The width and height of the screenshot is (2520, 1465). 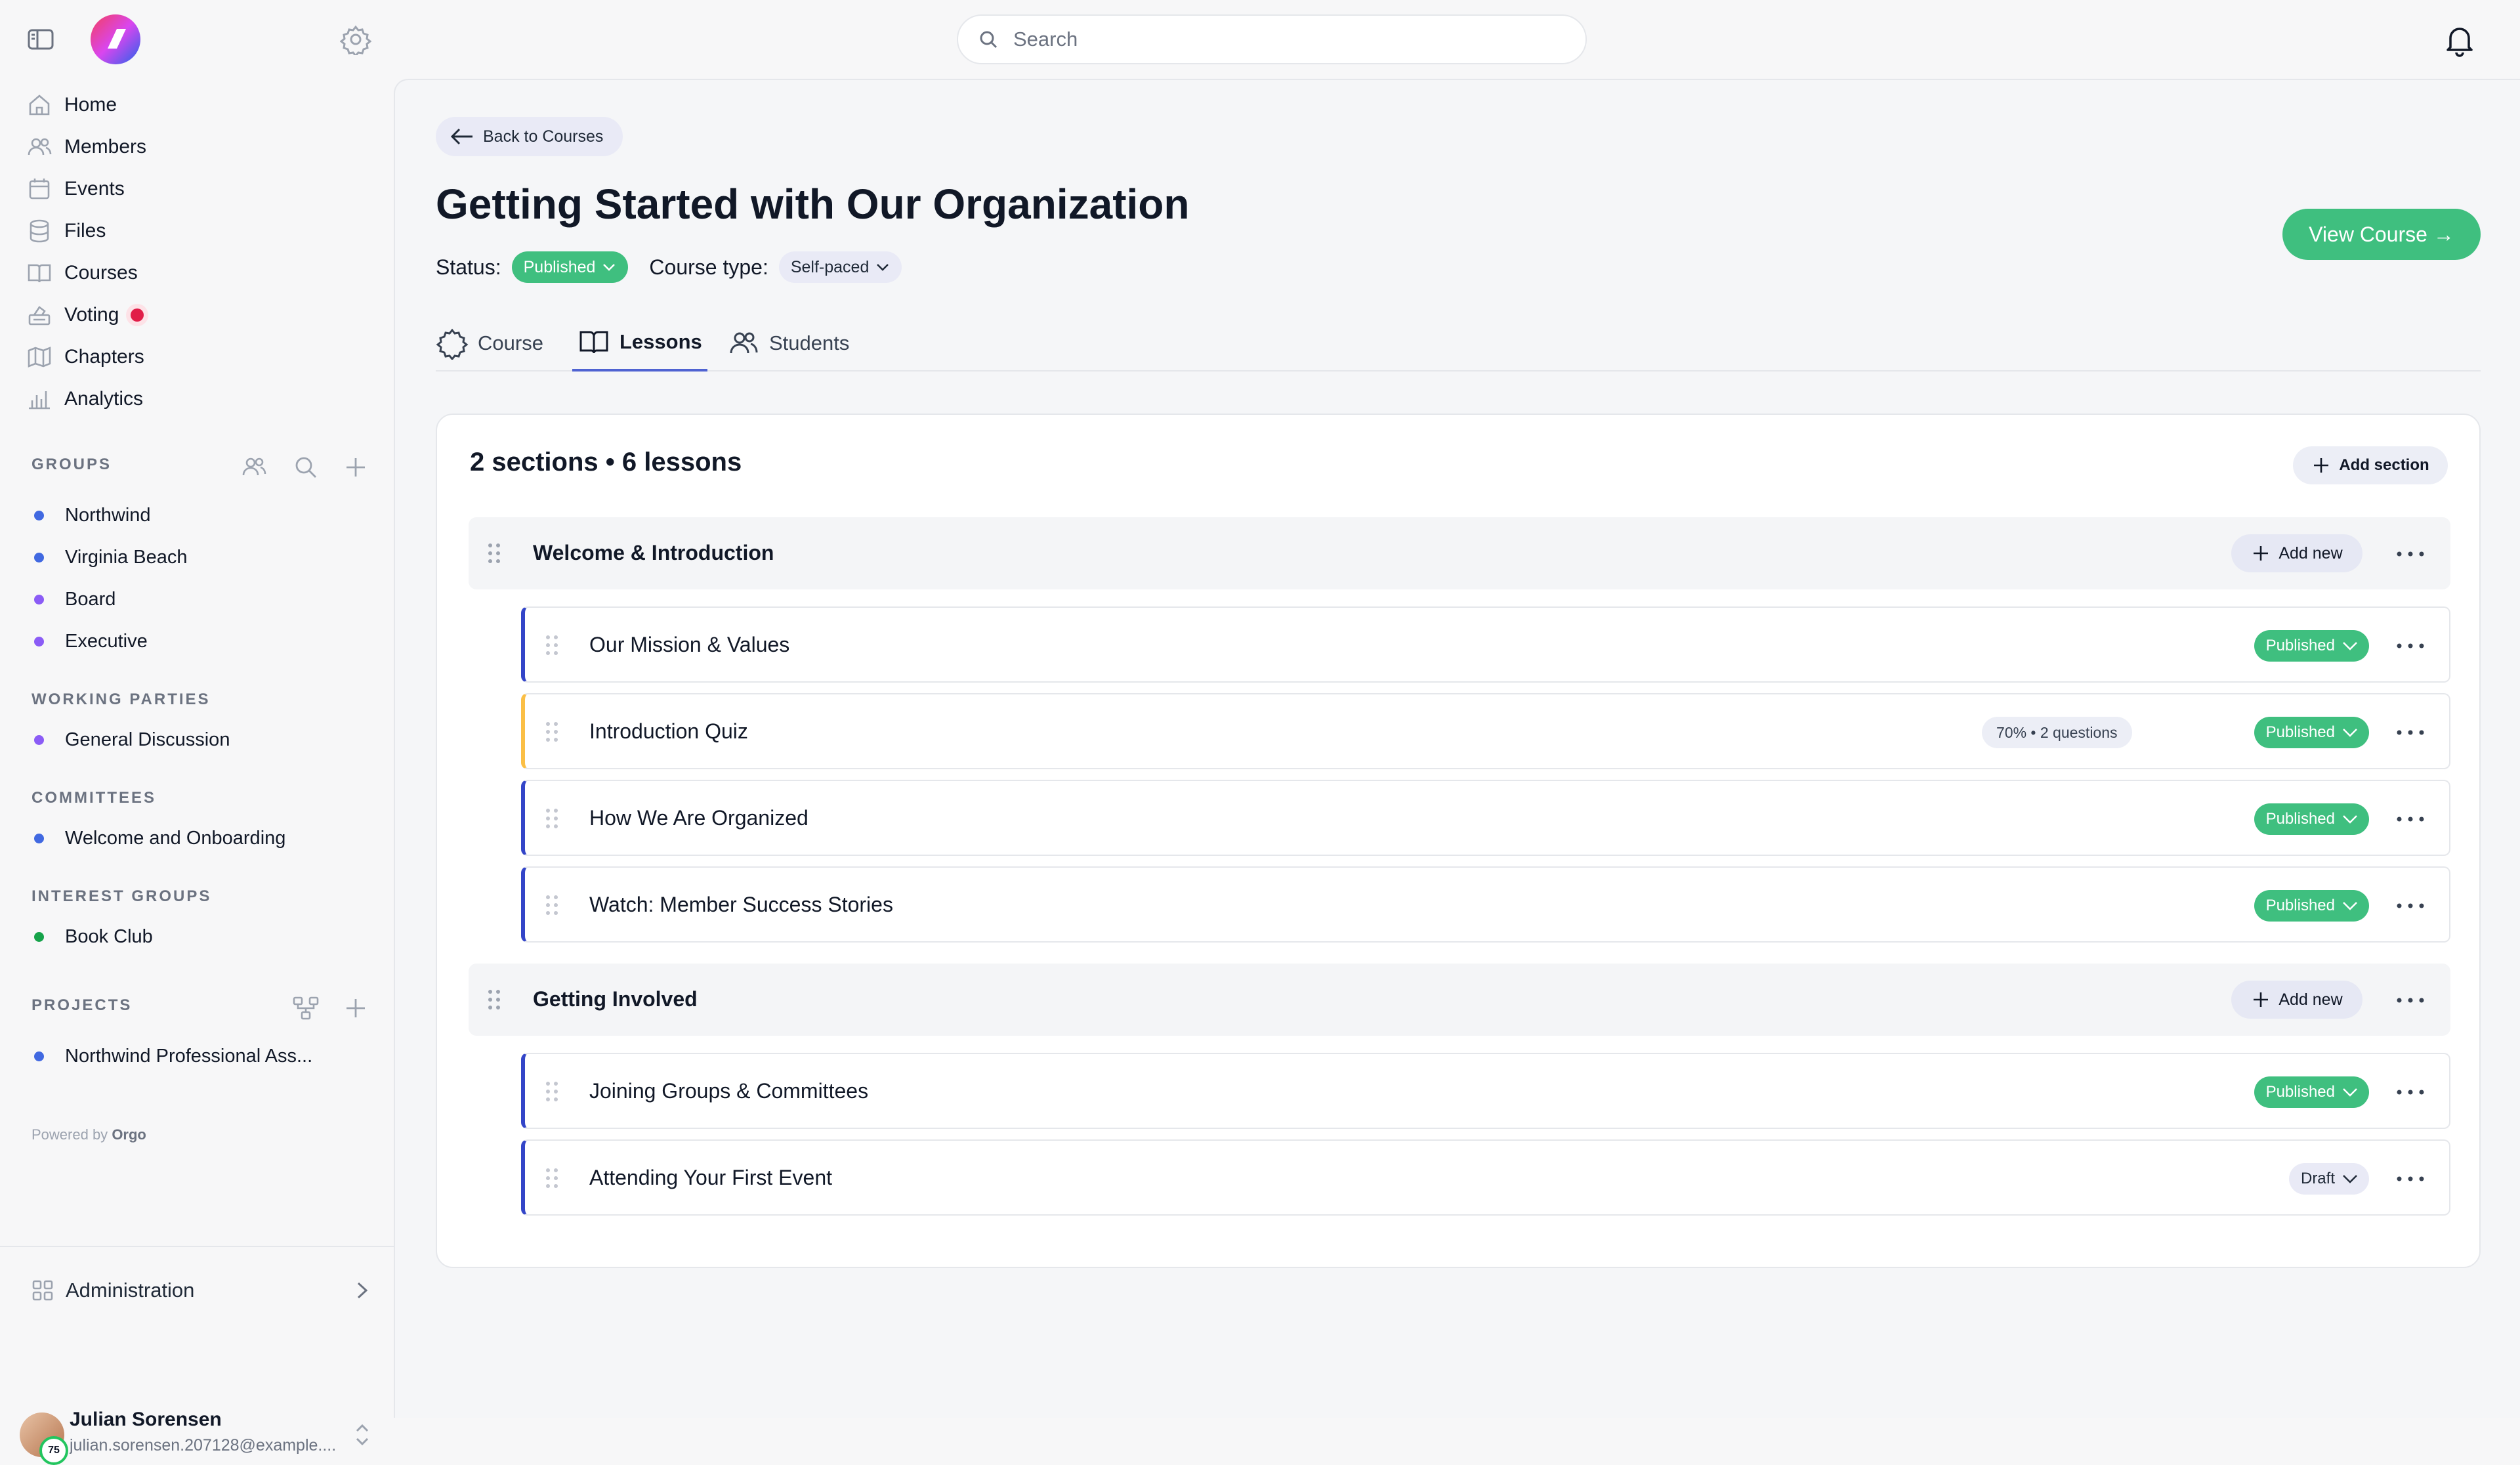 I want to click on interest-groups-section-title: INTEREST GROUPS, so click(x=122, y=896).